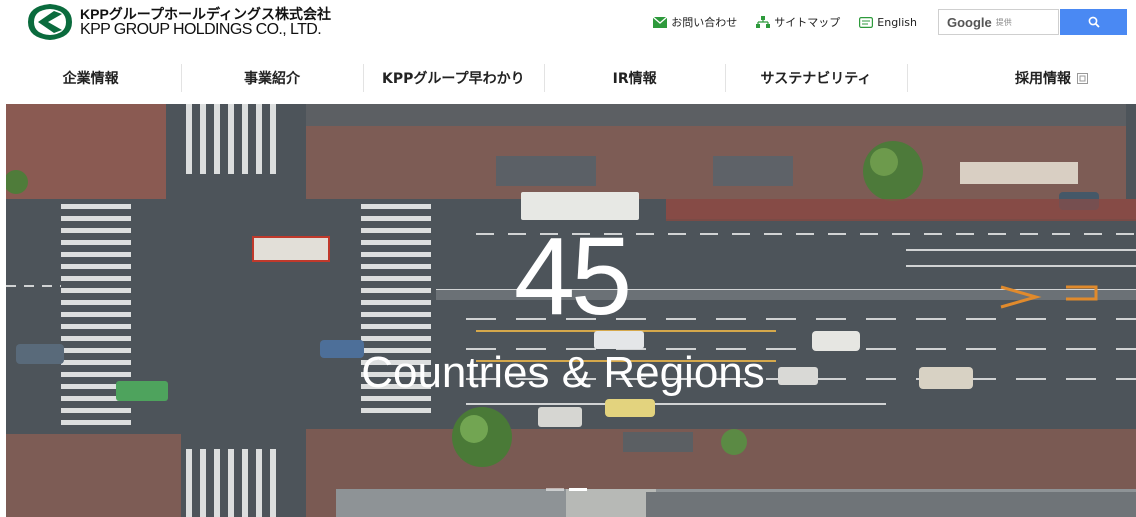  I want to click on hero-number: 45, so click(572, 276).